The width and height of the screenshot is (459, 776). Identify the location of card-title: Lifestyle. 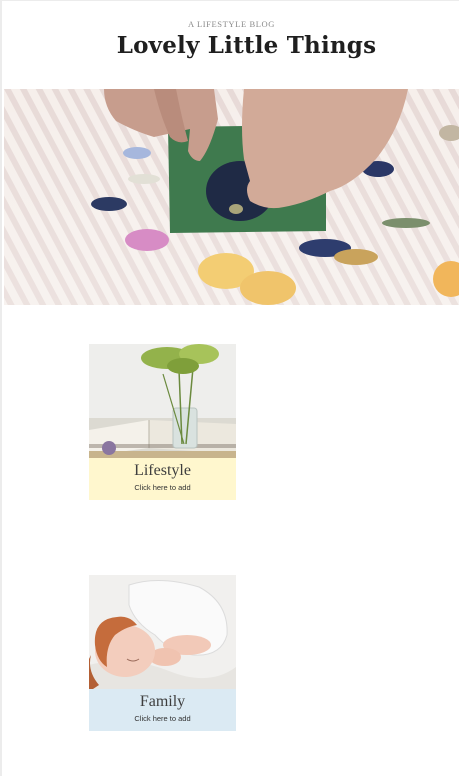
(162, 471).